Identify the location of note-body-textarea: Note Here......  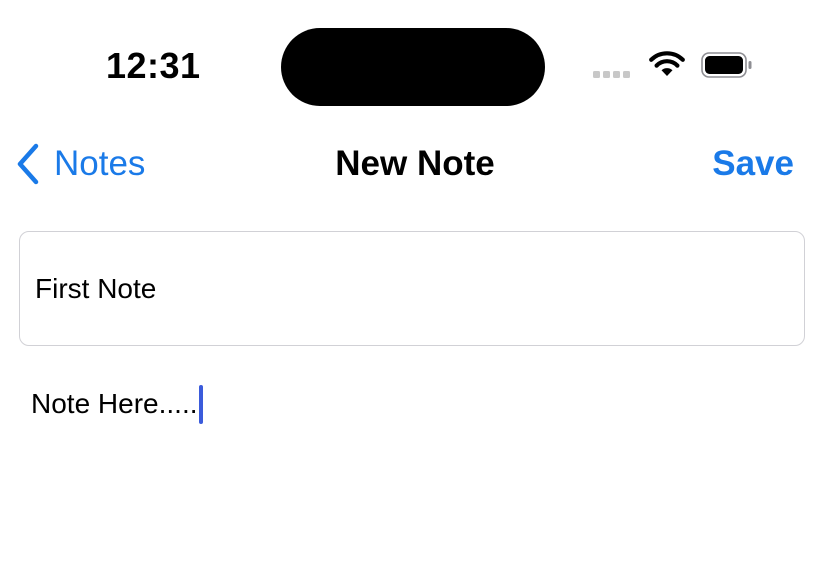
(117, 404).